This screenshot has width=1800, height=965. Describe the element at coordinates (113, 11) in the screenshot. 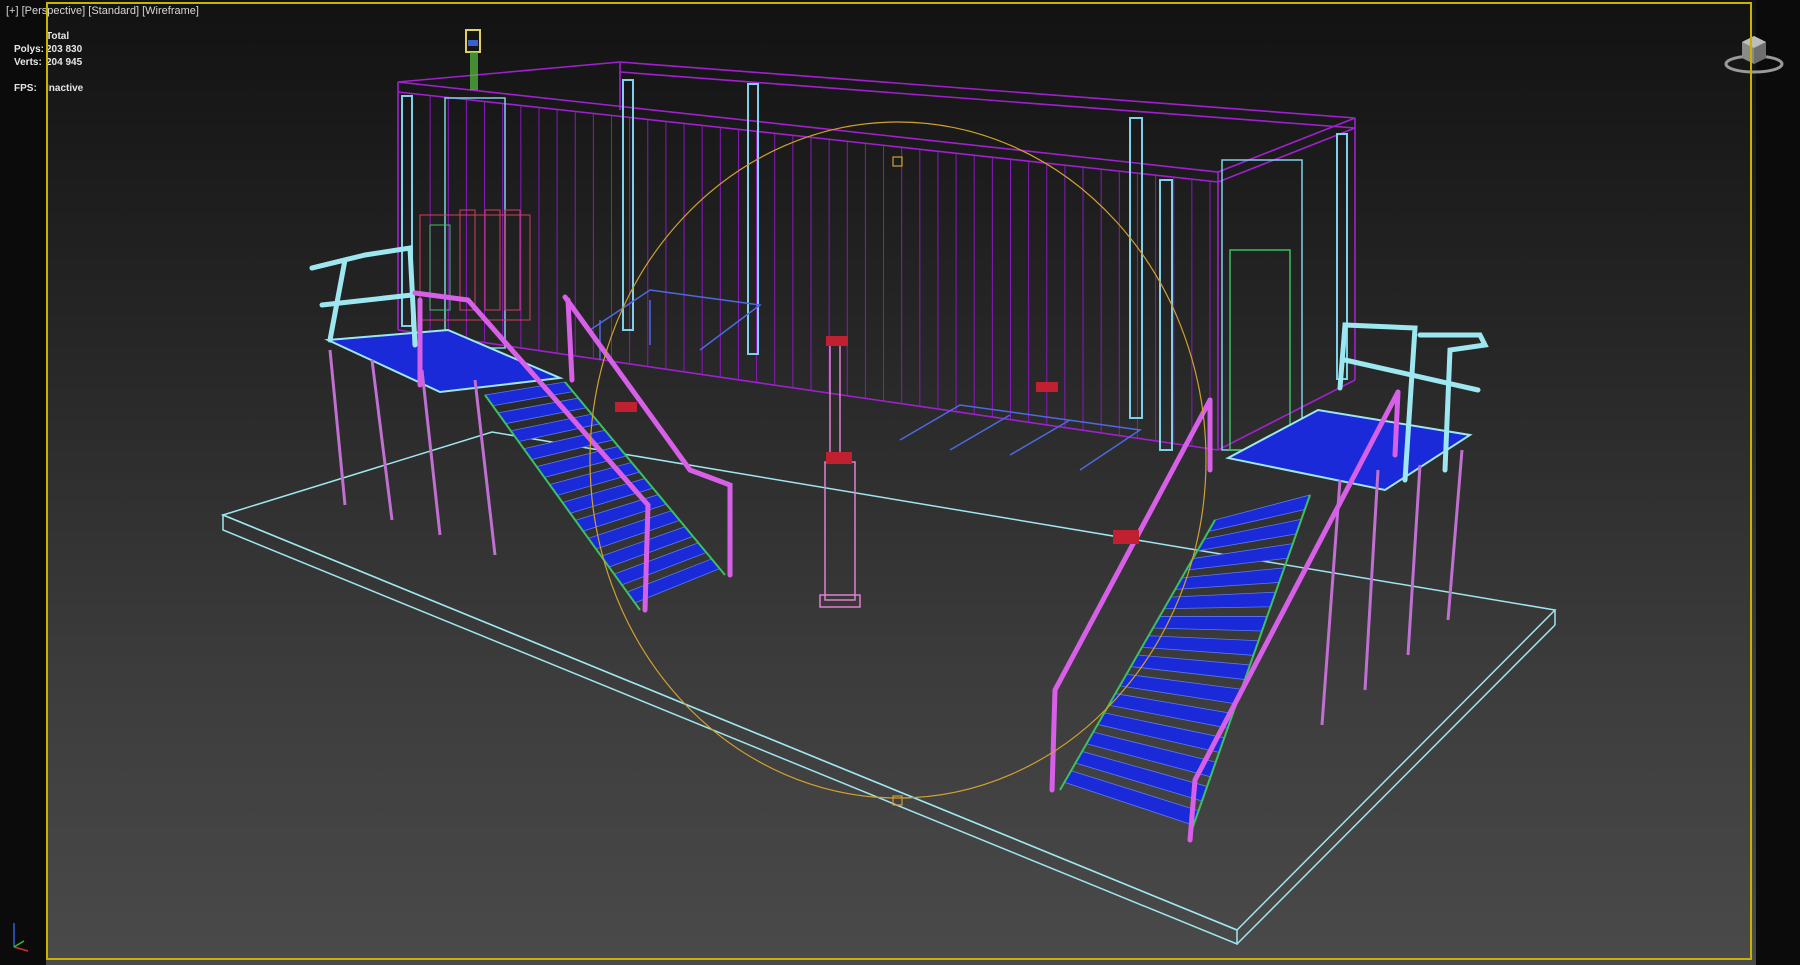

I see `viewport-shading: [Standard]` at that location.